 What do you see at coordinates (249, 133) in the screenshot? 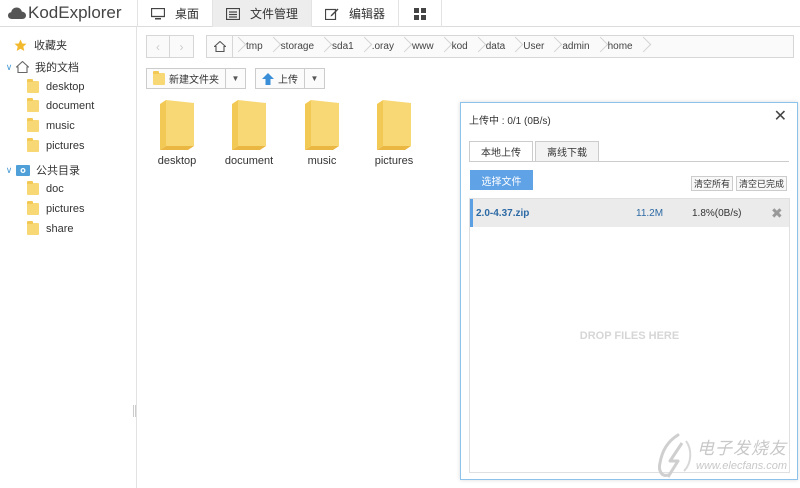
I see `folder-item-document: document` at bounding box center [249, 133].